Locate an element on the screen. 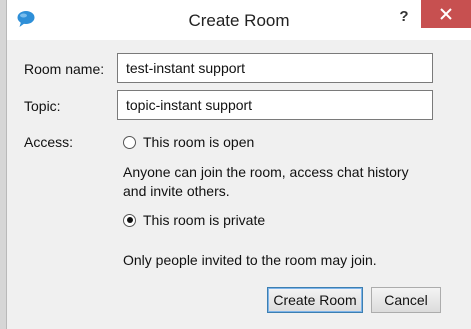  open-option-label: This room is open is located at coordinates (199, 142).